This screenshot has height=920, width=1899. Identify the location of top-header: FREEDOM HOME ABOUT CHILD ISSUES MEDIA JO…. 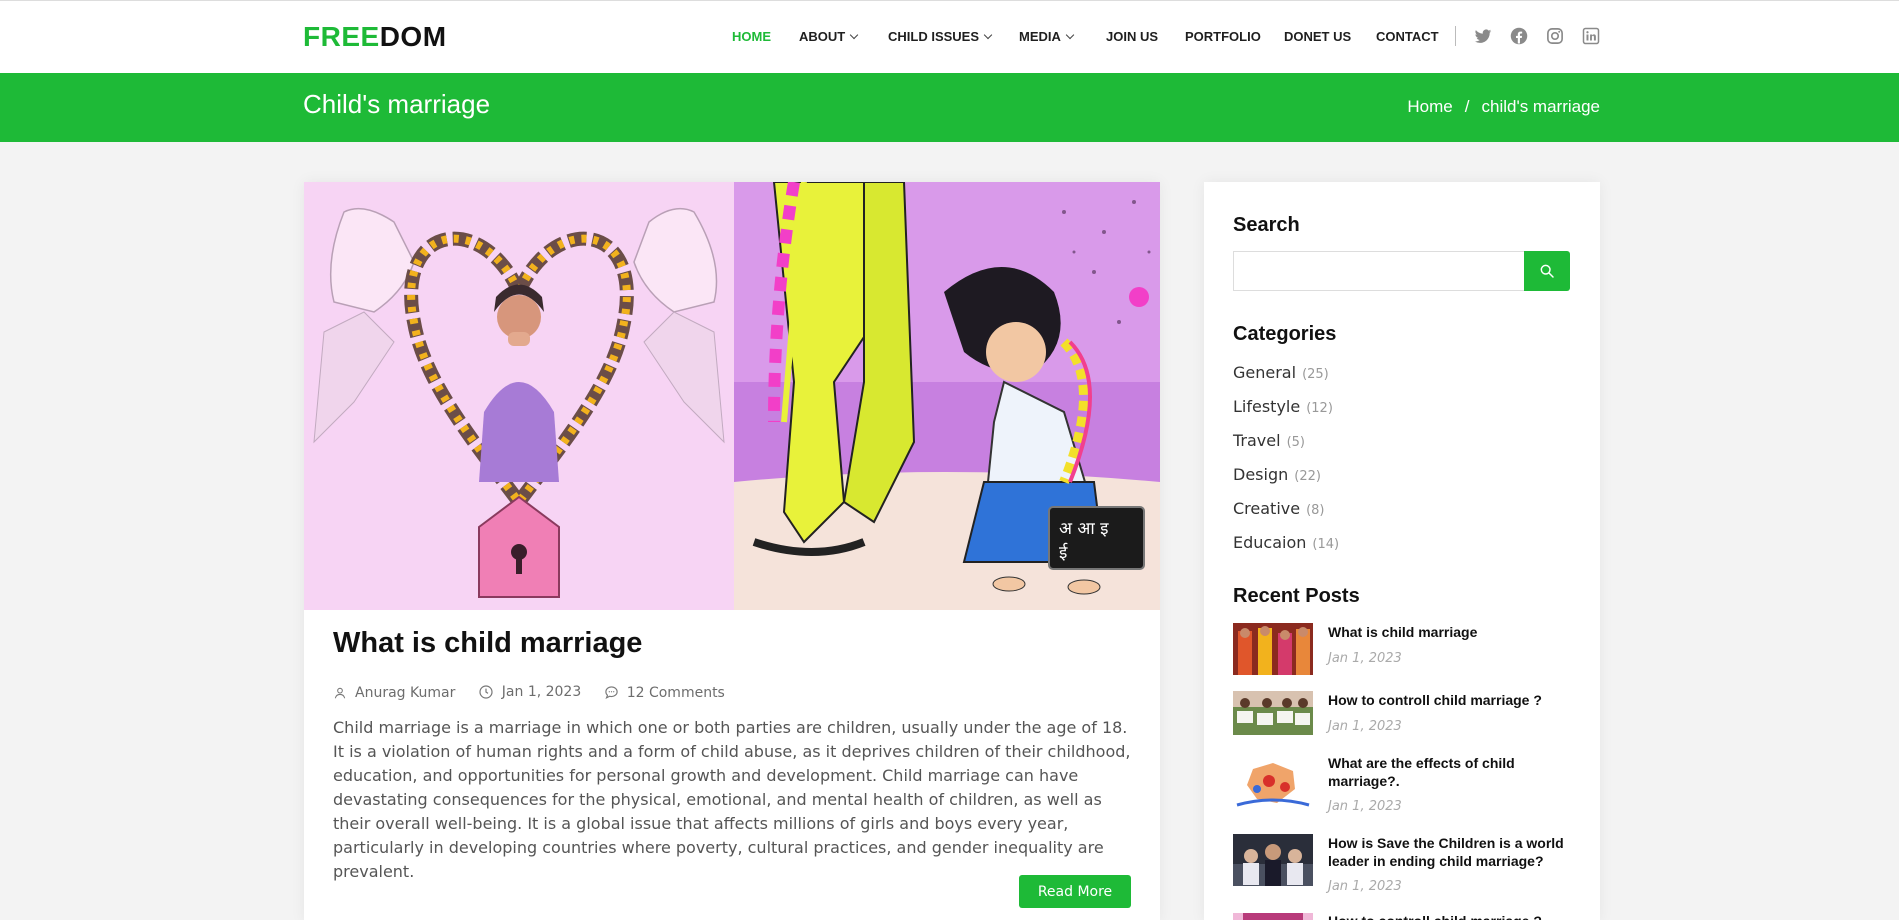
(949, 36).